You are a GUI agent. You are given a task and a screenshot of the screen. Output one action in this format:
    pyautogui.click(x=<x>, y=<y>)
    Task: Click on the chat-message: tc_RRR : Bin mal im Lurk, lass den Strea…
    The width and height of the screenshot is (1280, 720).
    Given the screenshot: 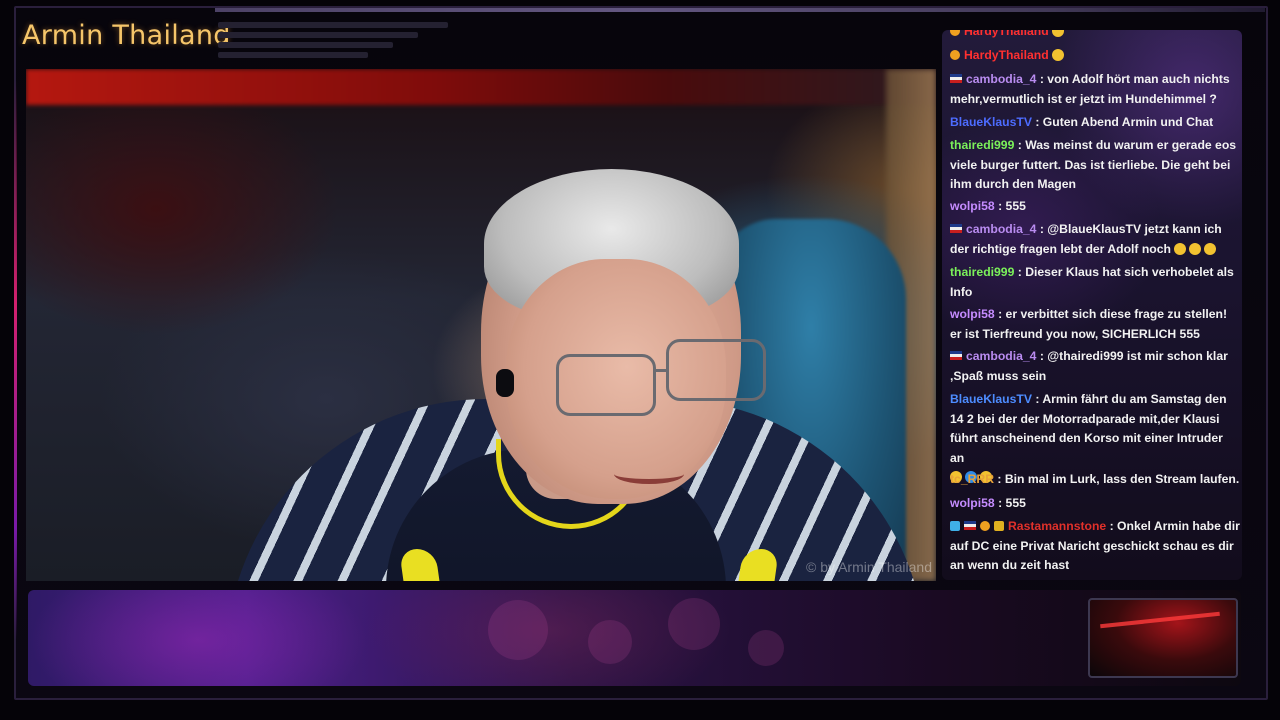 What is the action you would take?
    pyautogui.click(x=1095, y=480)
    